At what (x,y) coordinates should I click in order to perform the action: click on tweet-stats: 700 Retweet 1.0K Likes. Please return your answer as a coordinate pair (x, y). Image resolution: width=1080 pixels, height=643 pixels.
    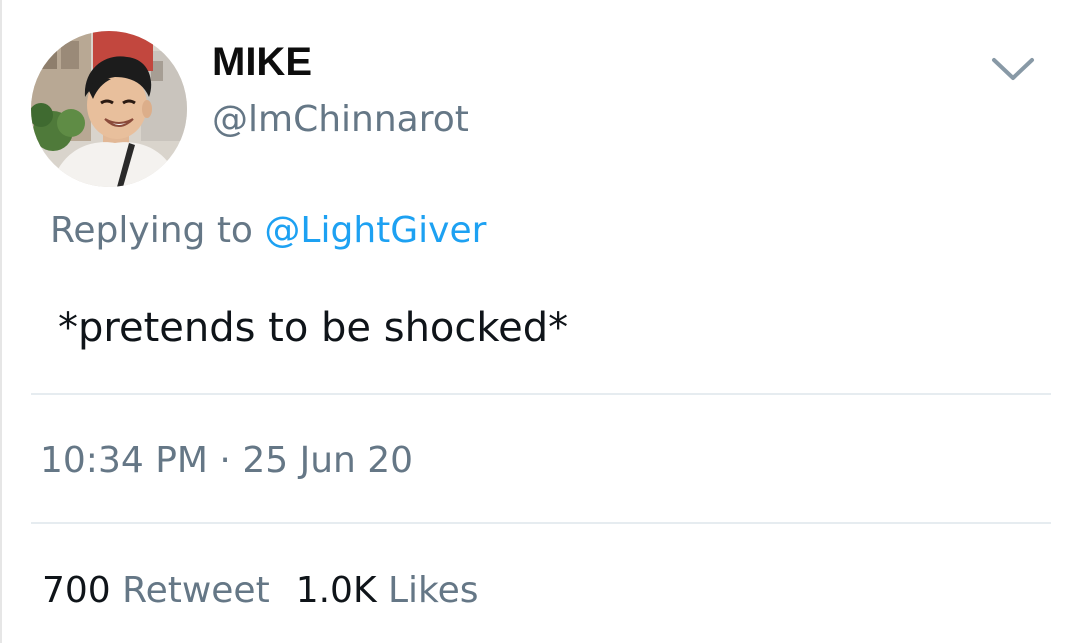
    Looking at the image, I should click on (260, 591).